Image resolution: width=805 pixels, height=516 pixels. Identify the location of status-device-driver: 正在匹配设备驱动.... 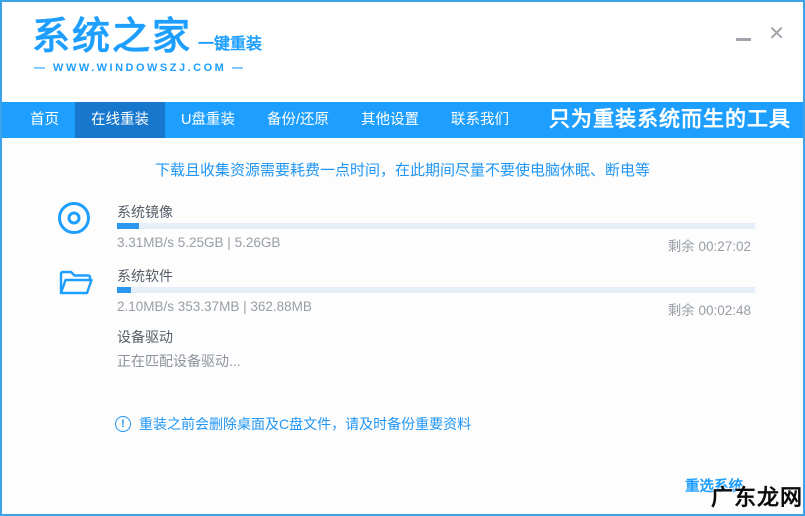
(179, 361).